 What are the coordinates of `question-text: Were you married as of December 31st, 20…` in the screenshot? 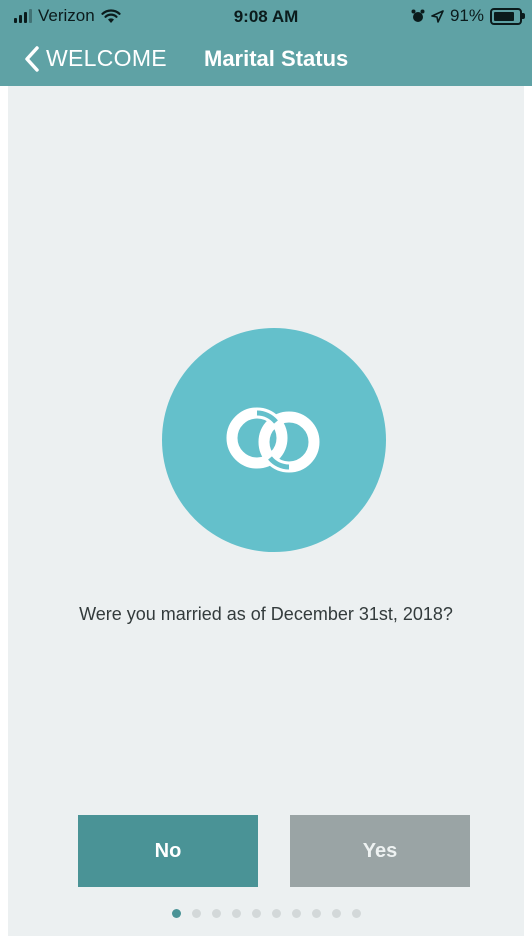 It's located at (266, 614).